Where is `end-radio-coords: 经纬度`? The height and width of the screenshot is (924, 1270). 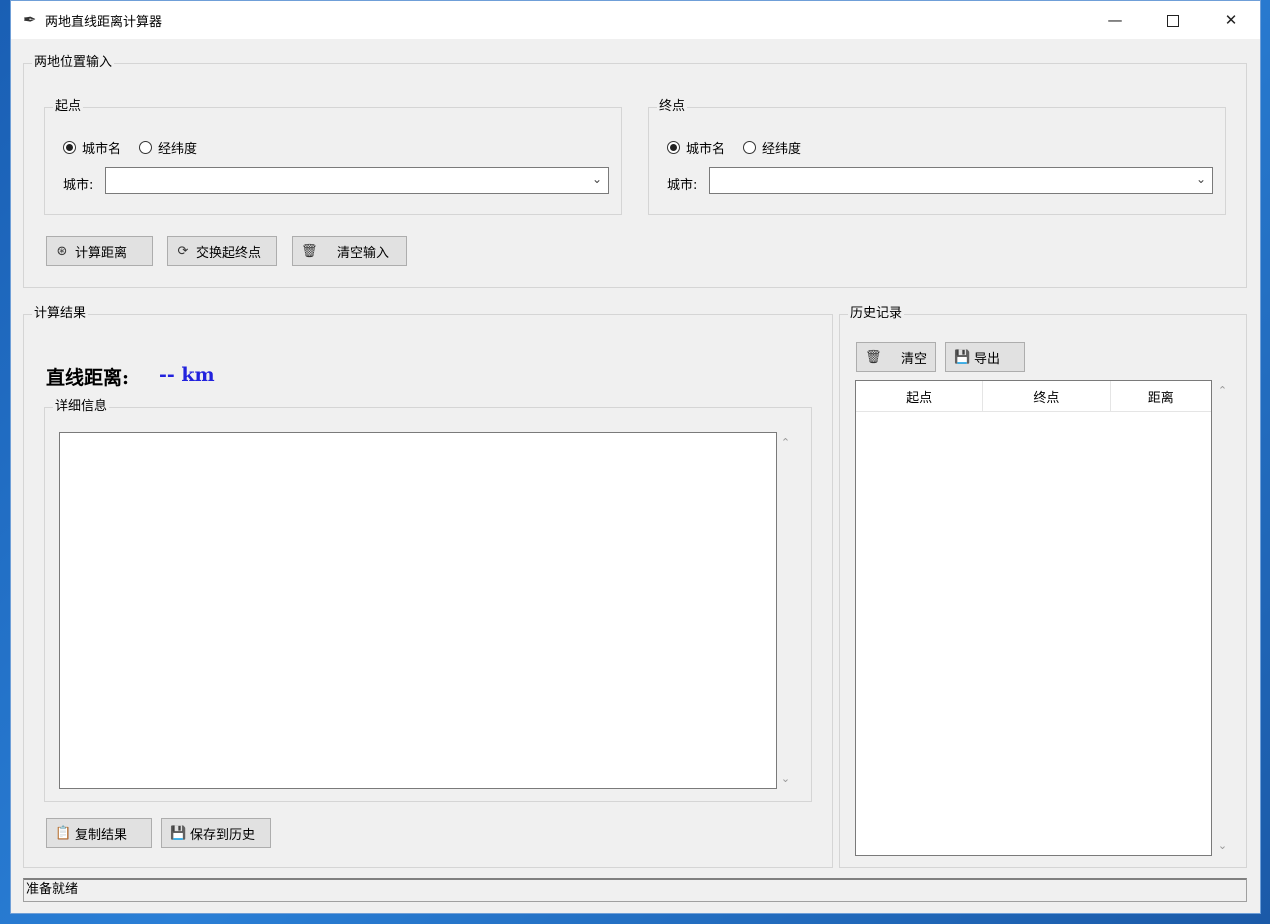
end-radio-coords: 经纬度 is located at coordinates (772, 147).